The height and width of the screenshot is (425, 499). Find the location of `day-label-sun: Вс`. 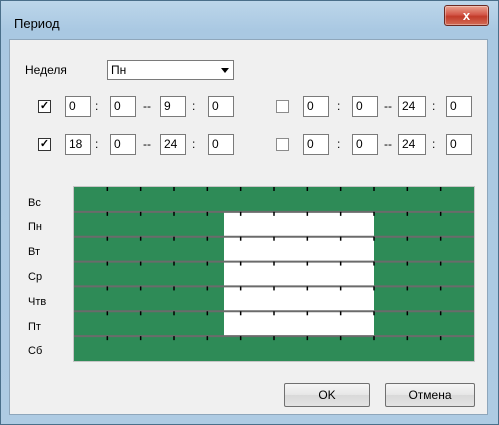

day-label-sun: Вс is located at coordinates (34, 203).